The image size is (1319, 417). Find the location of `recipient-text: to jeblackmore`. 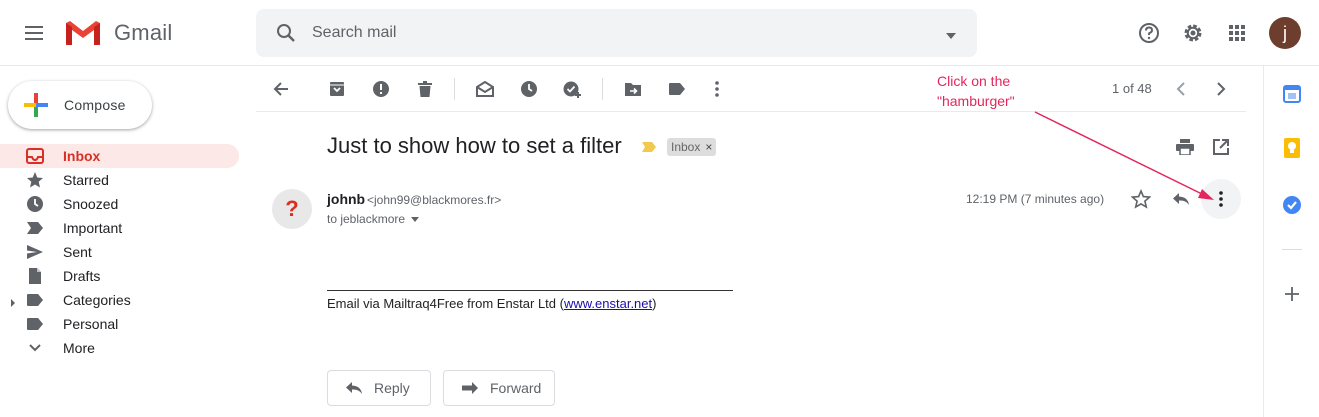

recipient-text: to jeblackmore is located at coordinates (366, 219).